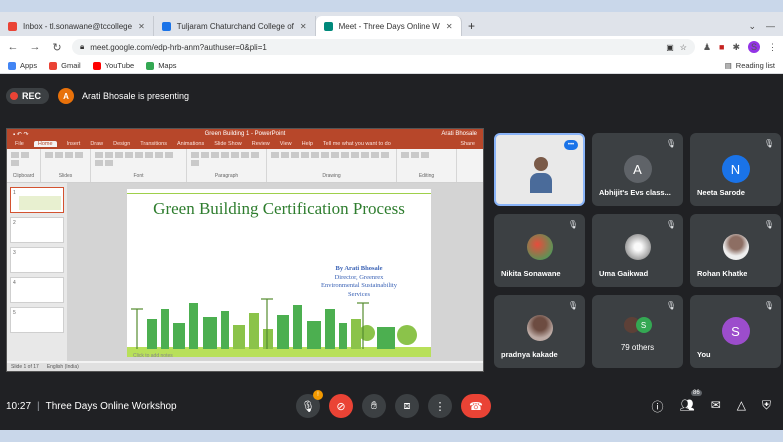 The width and height of the screenshot is (783, 442). What do you see at coordinates (657, 406) in the screenshot?
I see `info-icon: ⓘ` at bounding box center [657, 406].